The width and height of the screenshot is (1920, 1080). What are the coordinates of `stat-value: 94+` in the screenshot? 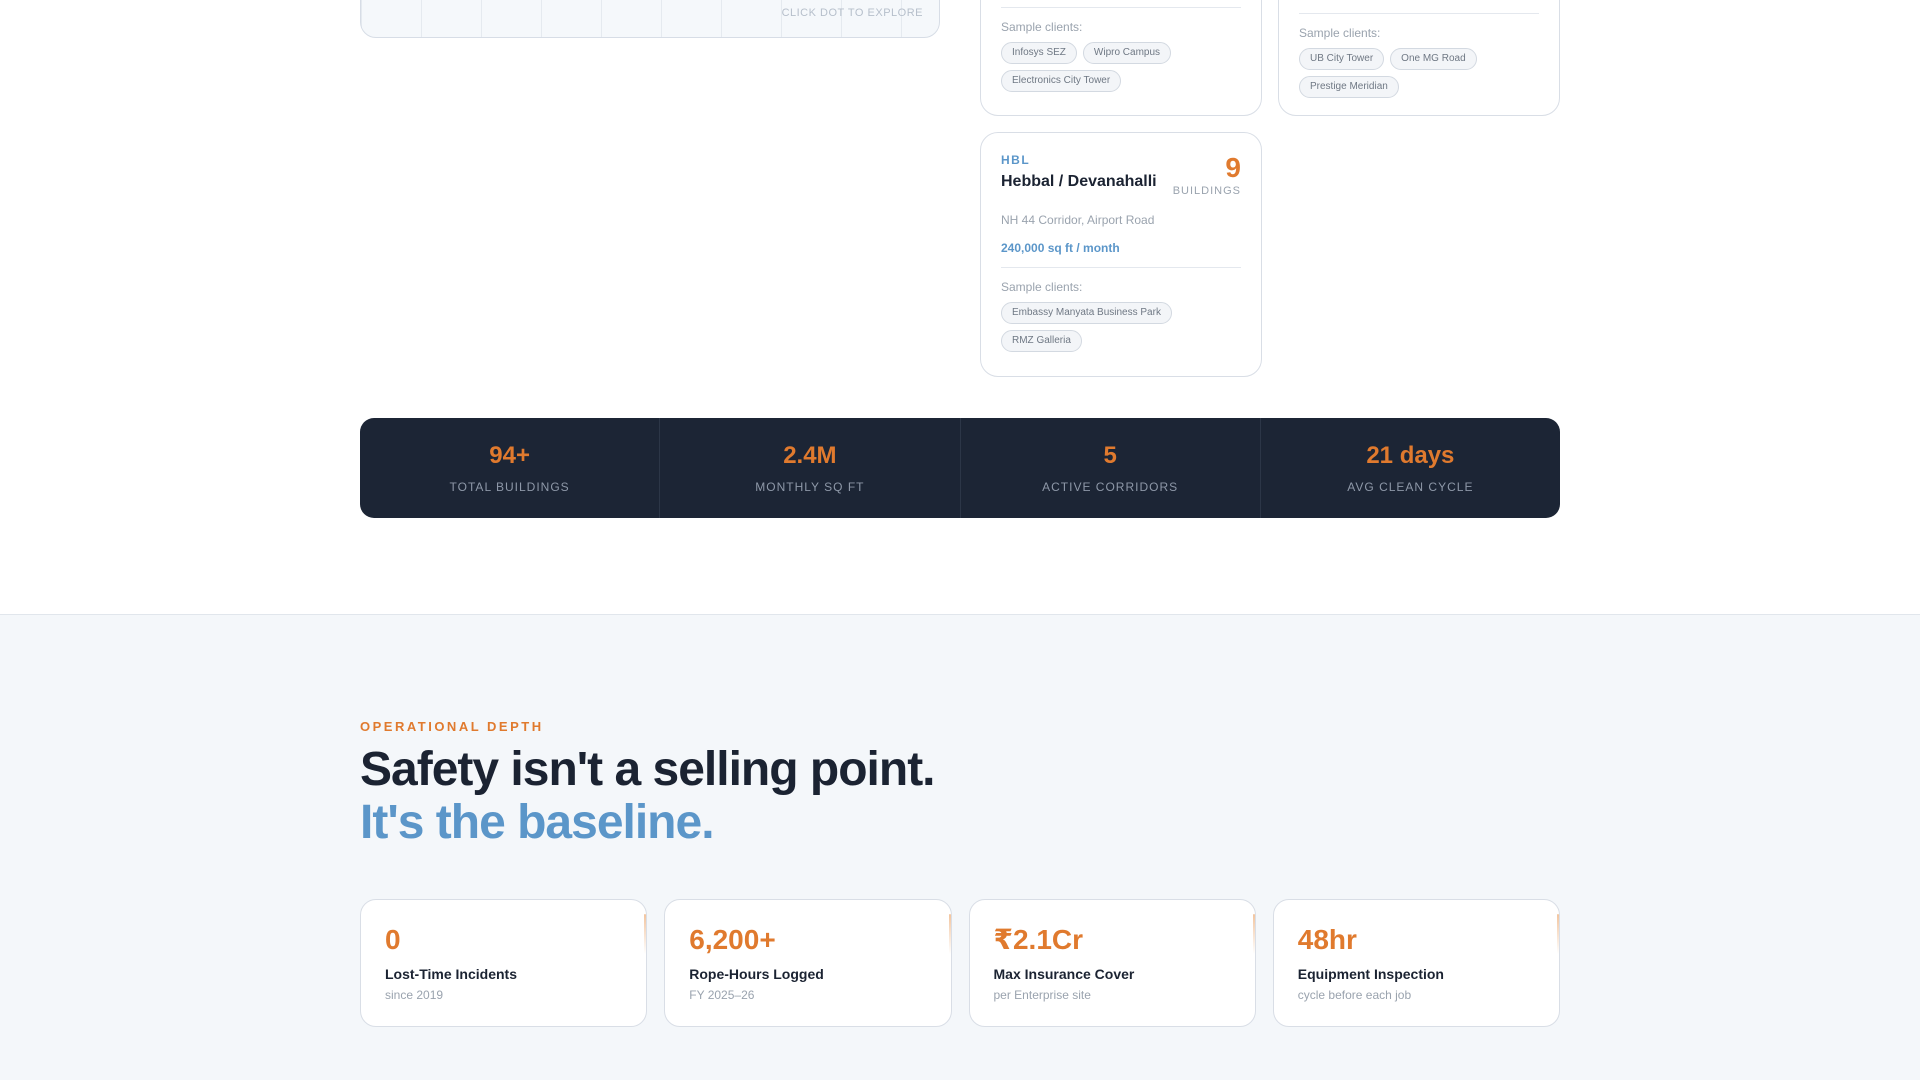 It's located at (509, 455).